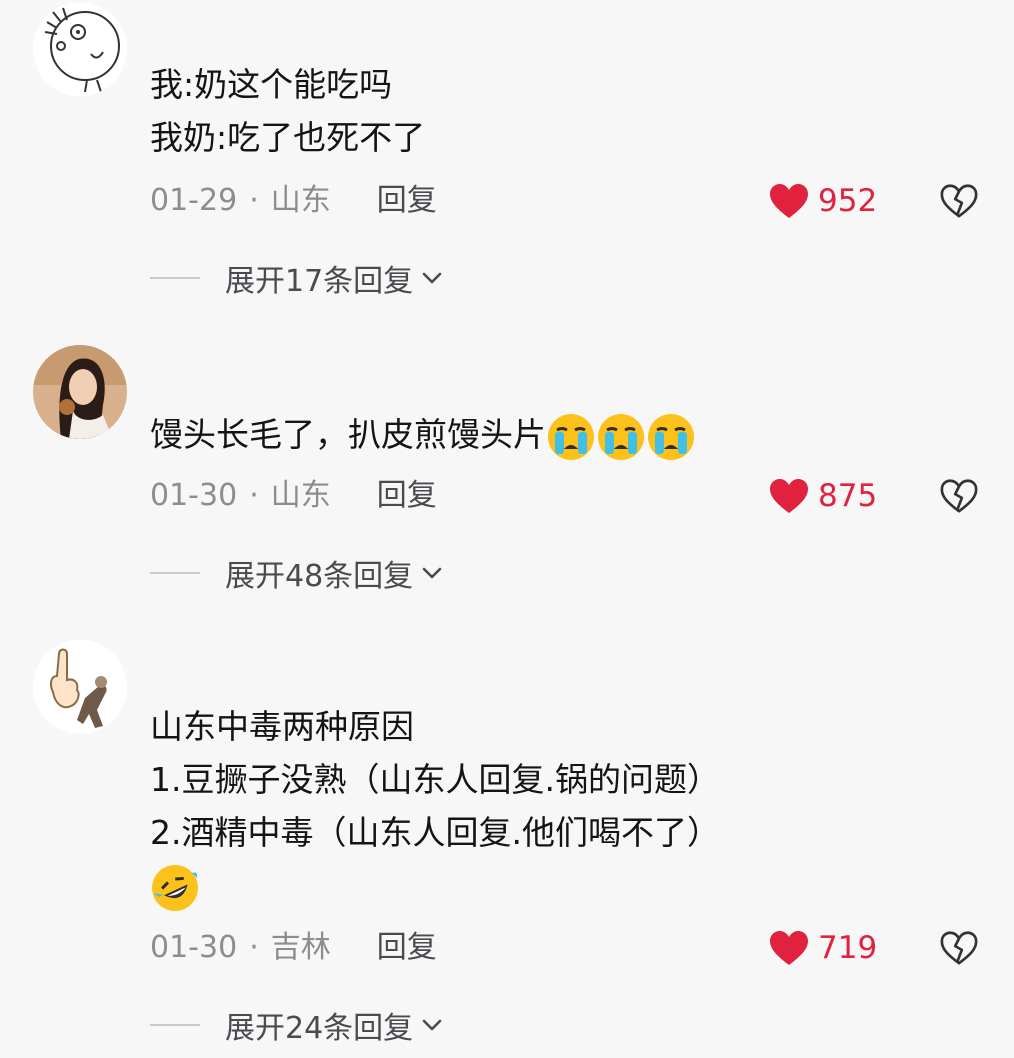  I want to click on comment-line: 馒头长毛了，扒皮煎馒头片, so click(423, 435).